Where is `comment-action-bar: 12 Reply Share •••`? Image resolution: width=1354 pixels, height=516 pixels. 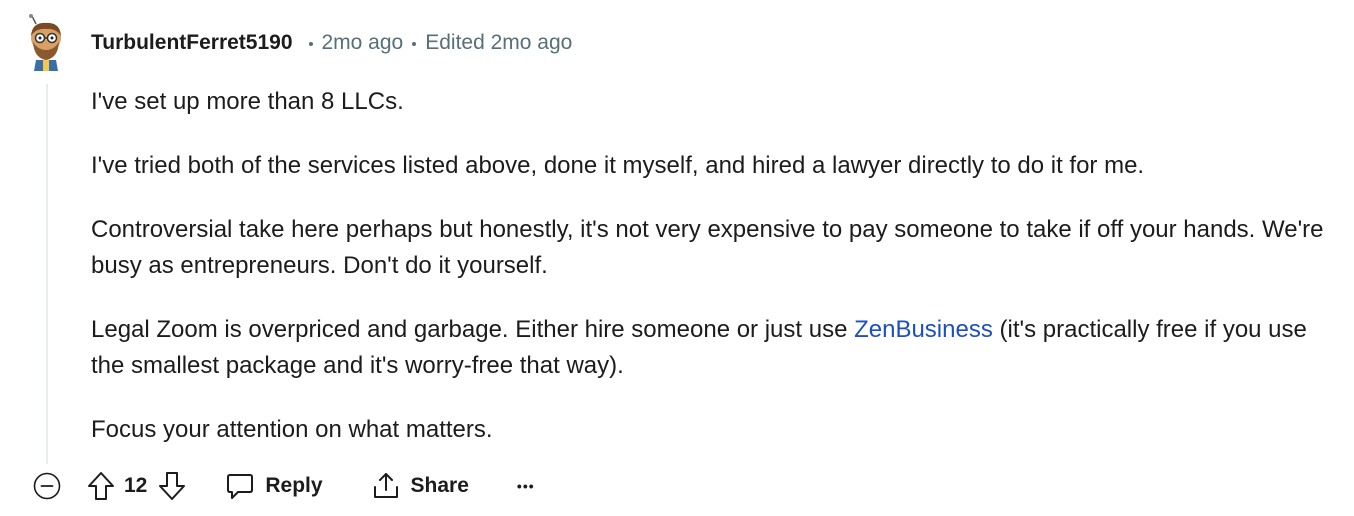
comment-action-bar: 12 Reply Share ••• is located at coordinates (282, 486).